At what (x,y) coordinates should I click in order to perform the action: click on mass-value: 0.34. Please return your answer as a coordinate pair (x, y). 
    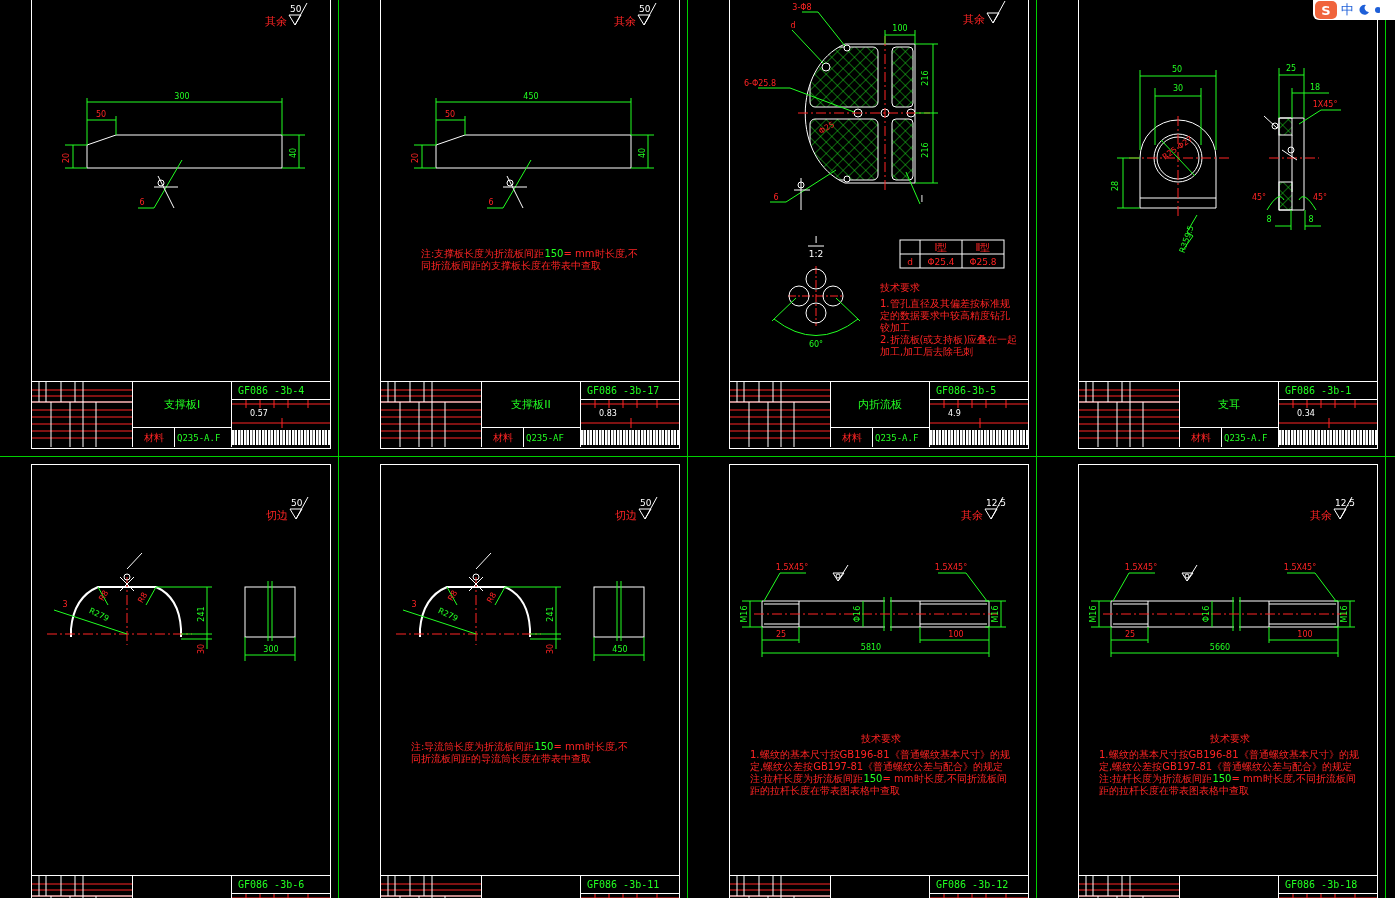
    Looking at the image, I should click on (1306, 413).